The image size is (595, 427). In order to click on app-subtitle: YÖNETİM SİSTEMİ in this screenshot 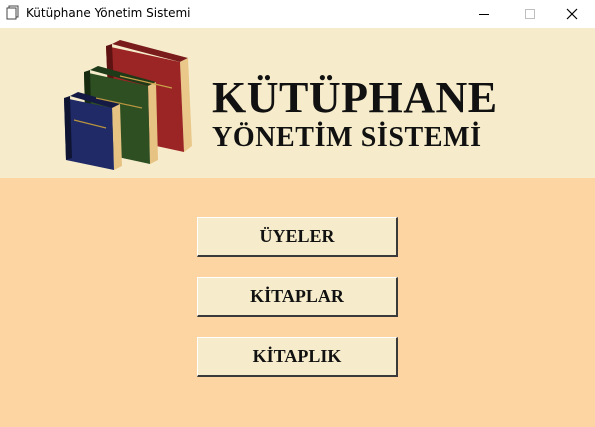, I will do `click(347, 137)`.